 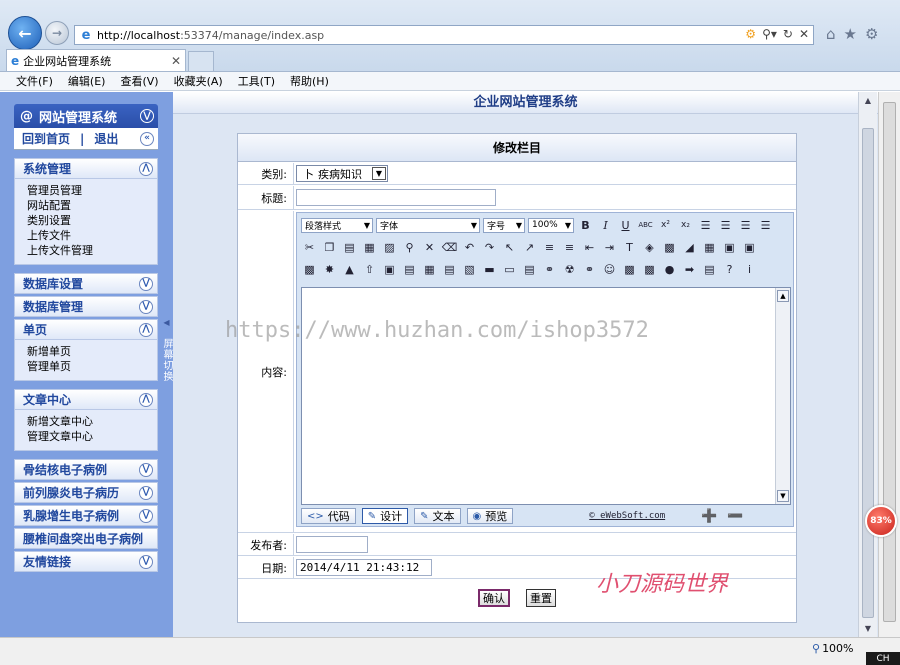 I want to click on logout-link: 退出, so click(x=106, y=138).